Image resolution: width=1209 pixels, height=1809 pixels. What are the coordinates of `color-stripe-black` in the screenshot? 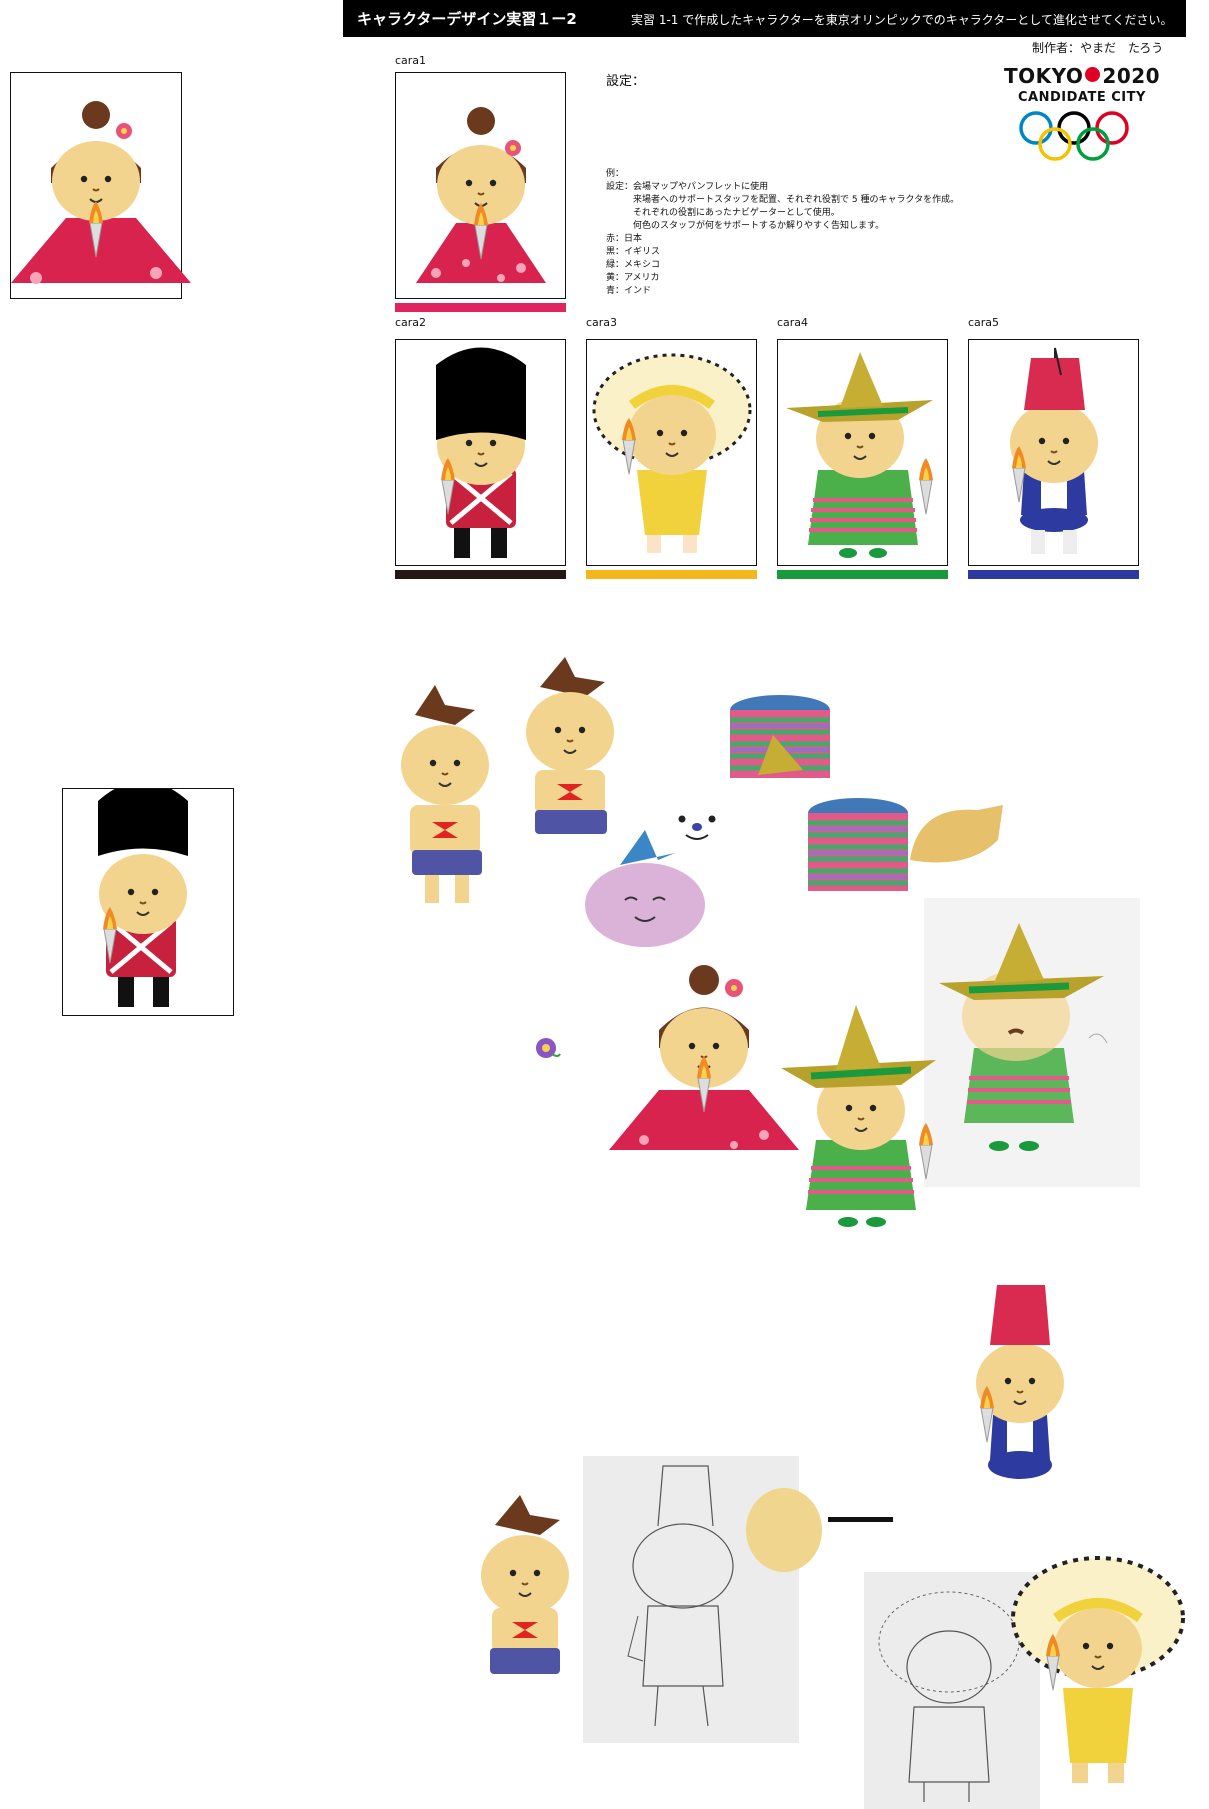 It's located at (480, 574).